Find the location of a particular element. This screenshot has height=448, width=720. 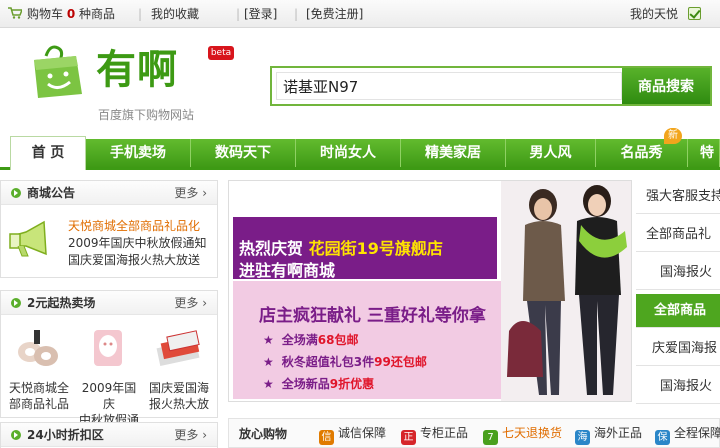

bullet-text: 全场新品 is located at coordinates (305, 384).